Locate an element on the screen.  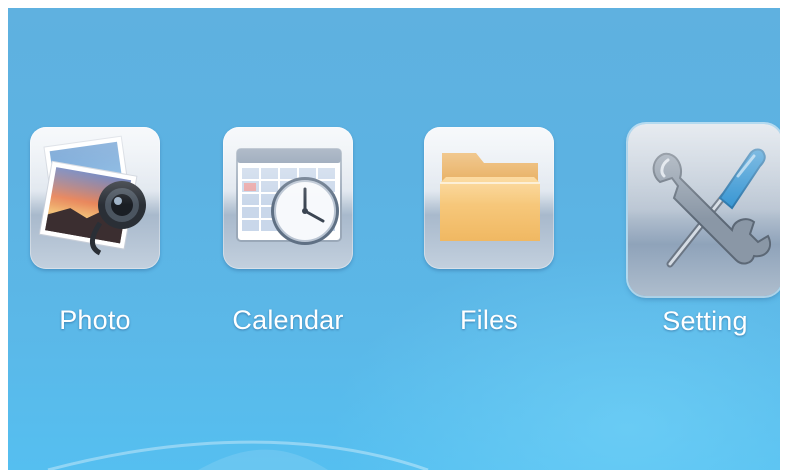
menu-item-photo: Photo is located at coordinates (95, 231).